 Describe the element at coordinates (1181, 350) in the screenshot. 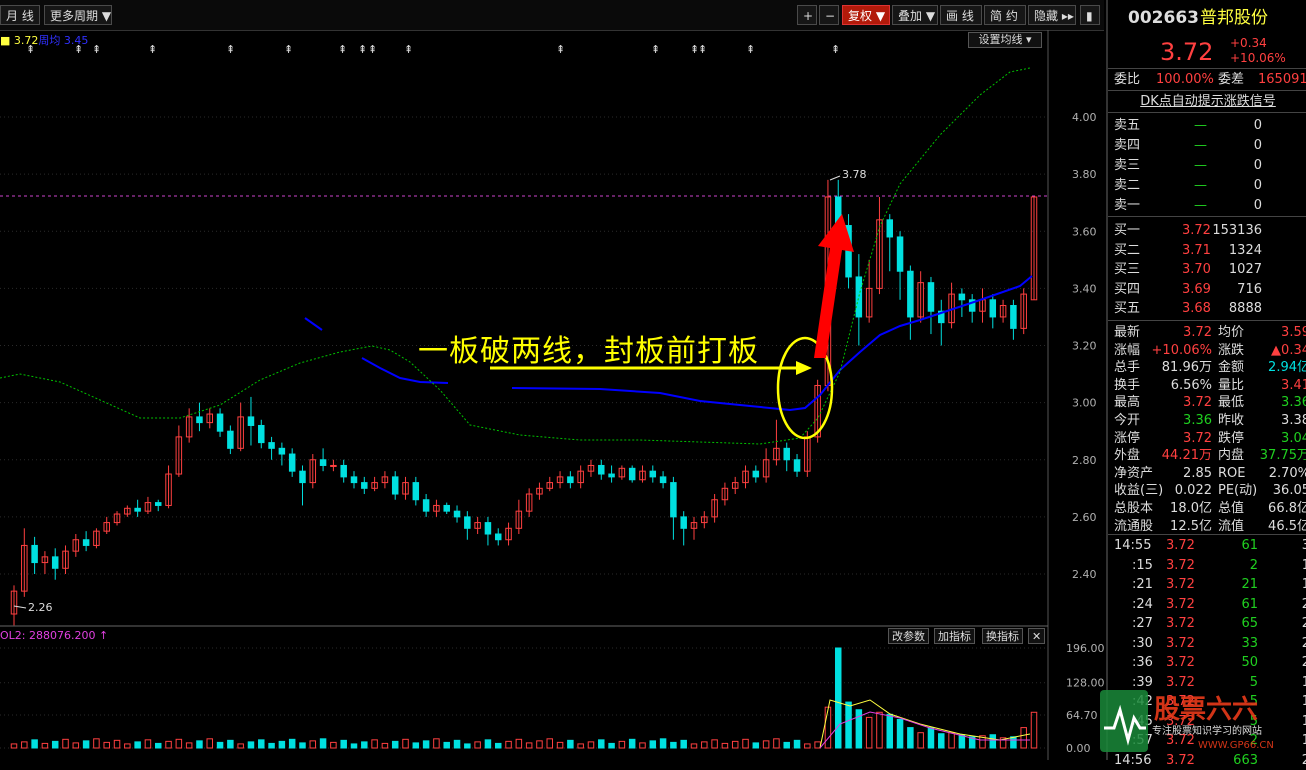

I see `stat-value: +10.06%` at that location.